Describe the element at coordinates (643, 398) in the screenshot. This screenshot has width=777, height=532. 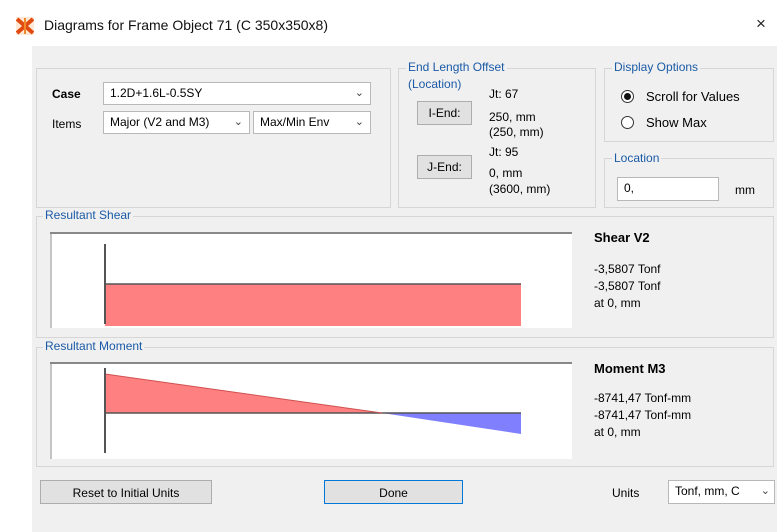
I see `moment-value-1: -8741,47 Tonf-mm` at that location.